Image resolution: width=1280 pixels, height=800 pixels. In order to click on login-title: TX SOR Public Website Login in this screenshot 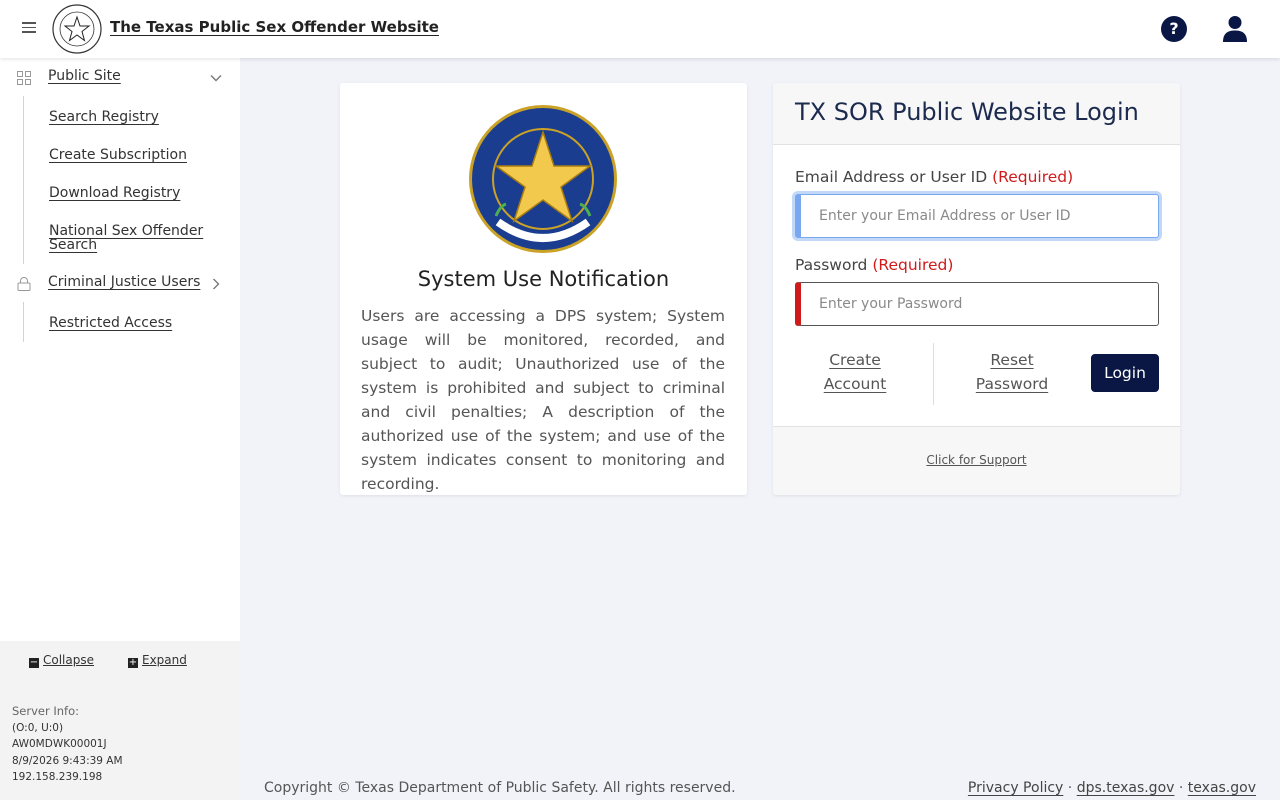, I will do `click(967, 112)`.